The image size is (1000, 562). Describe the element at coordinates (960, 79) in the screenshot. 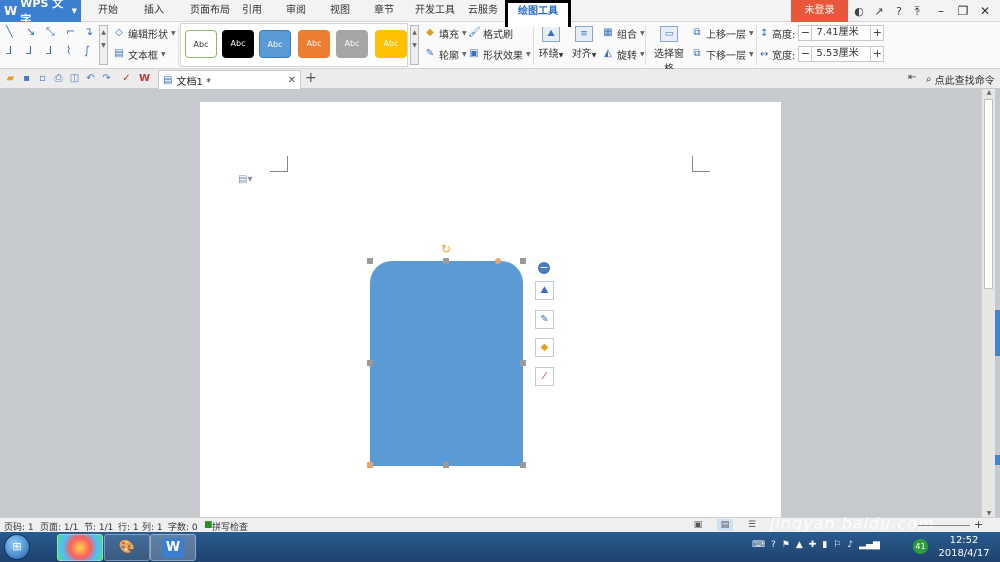

I see `find-command-search: ⌕ 点此查找命令` at that location.